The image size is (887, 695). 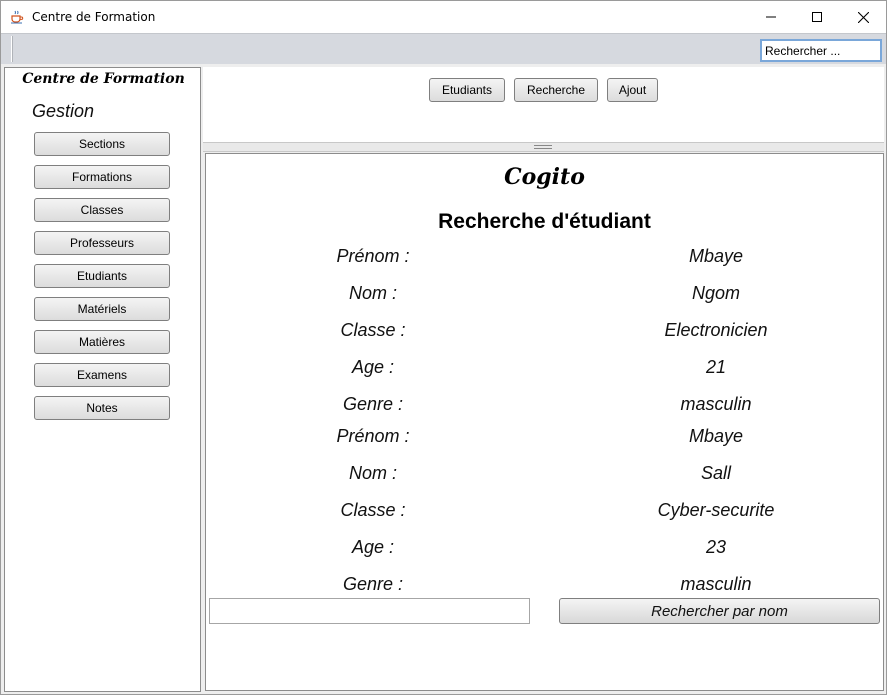 I want to click on minimize-button, so click(x=771, y=17).